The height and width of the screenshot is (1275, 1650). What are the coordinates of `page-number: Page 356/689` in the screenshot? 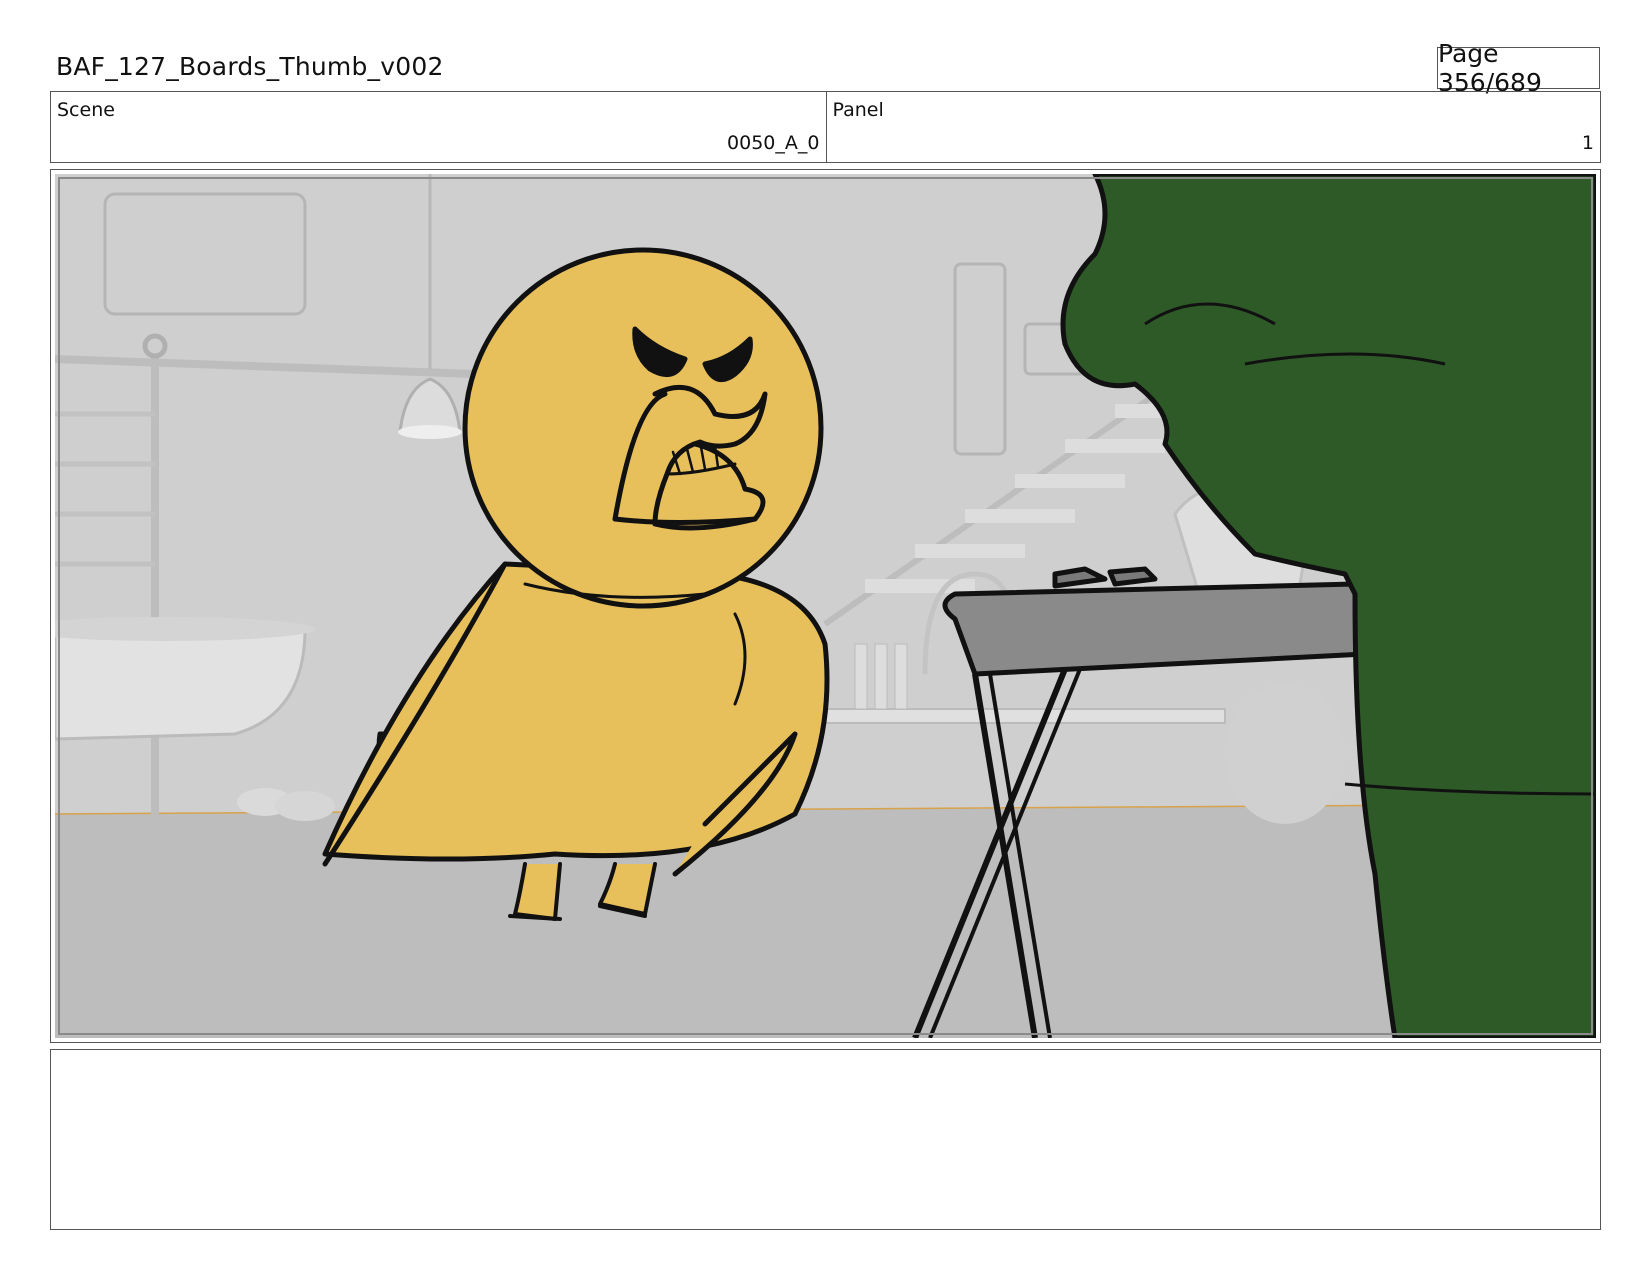 It's located at (1518, 68).